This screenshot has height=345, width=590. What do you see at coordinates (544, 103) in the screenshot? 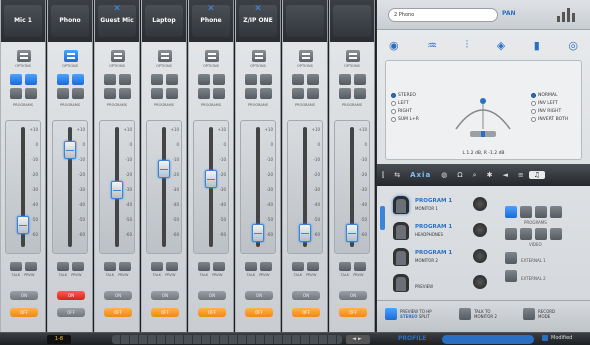
I see `phase-mode-option: INV LEFT` at bounding box center [544, 103].